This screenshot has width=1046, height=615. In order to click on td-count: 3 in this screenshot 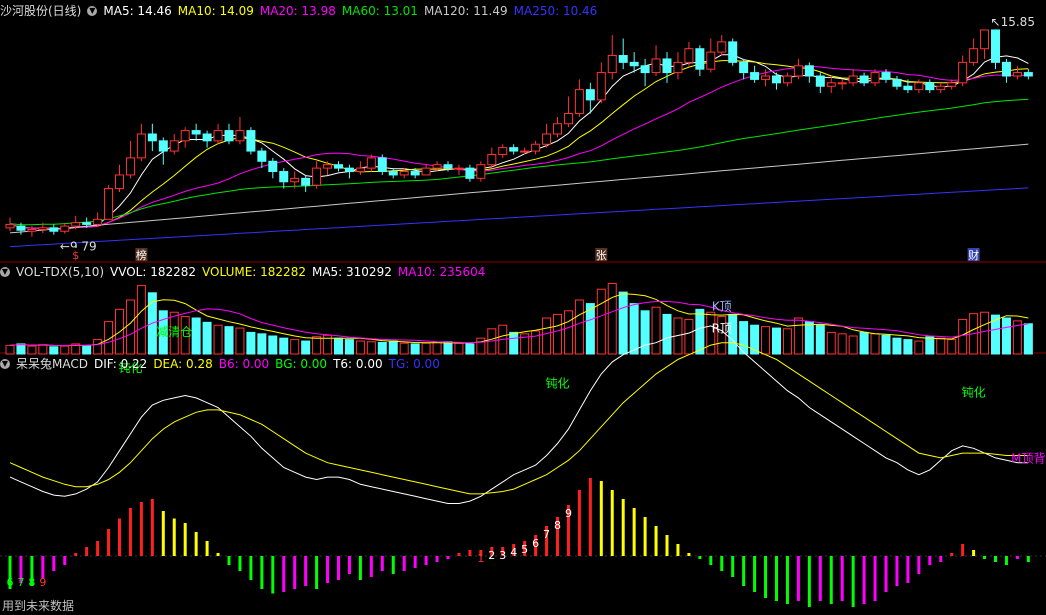, I will do `click(502, 555)`.